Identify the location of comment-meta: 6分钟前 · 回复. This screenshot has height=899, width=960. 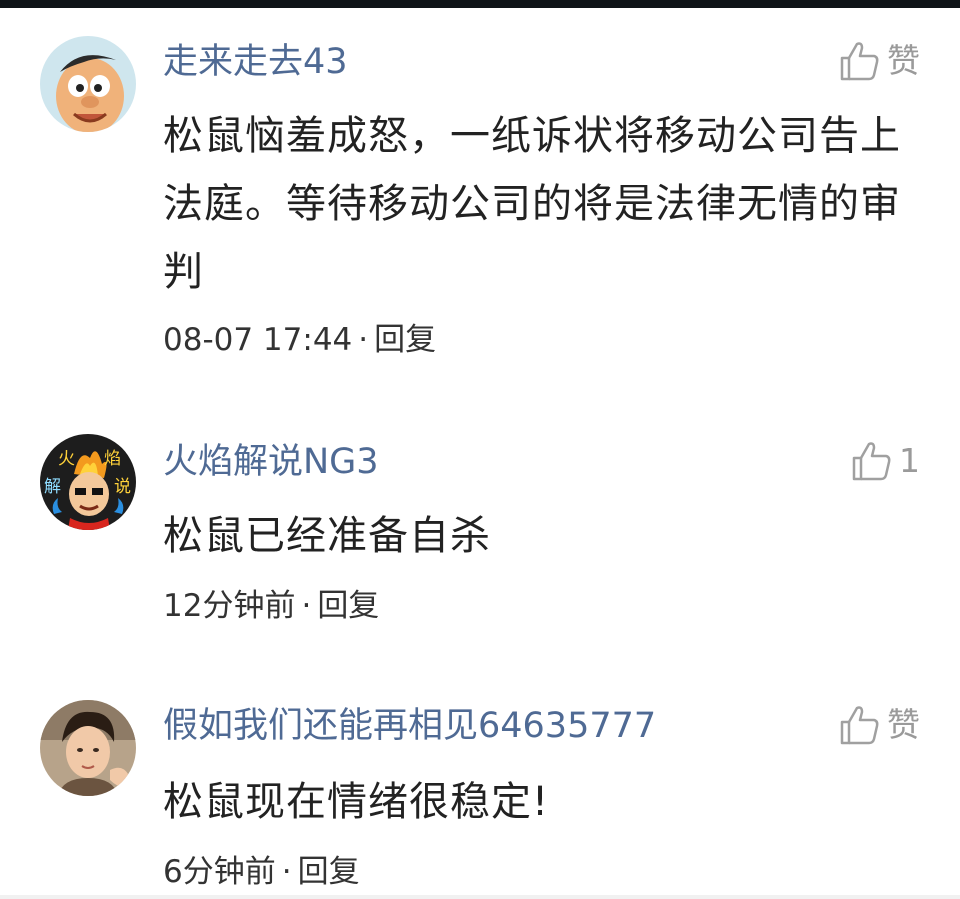
(261, 872).